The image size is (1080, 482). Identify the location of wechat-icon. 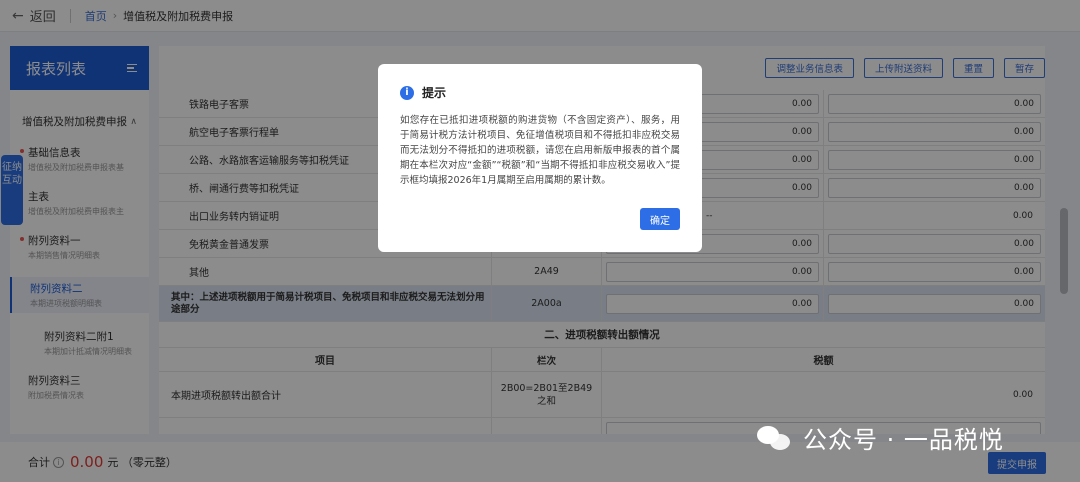
(775, 438).